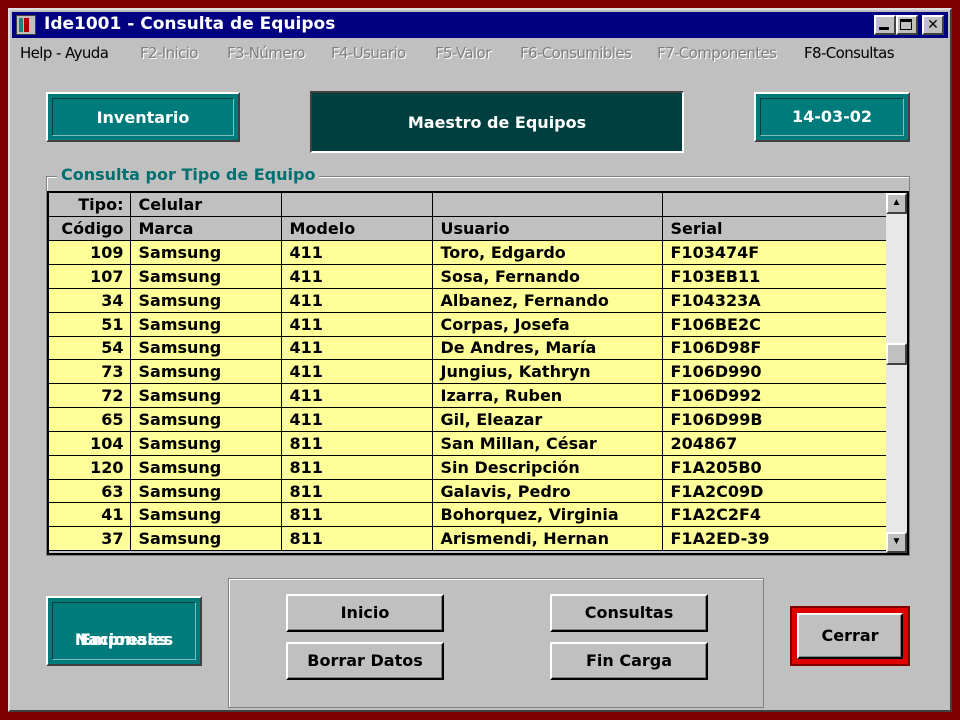  Describe the element at coordinates (206, 229) in the screenshot. I see `column-header-marca: Marca` at that location.